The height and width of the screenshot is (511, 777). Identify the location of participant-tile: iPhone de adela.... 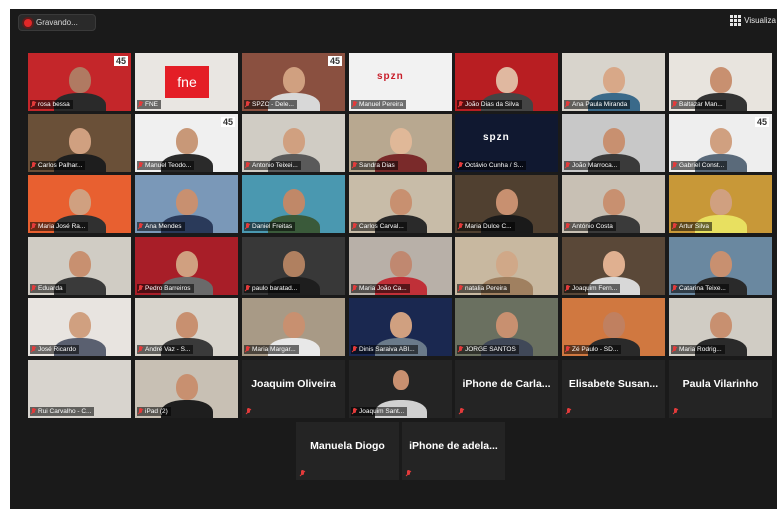
(453, 451).